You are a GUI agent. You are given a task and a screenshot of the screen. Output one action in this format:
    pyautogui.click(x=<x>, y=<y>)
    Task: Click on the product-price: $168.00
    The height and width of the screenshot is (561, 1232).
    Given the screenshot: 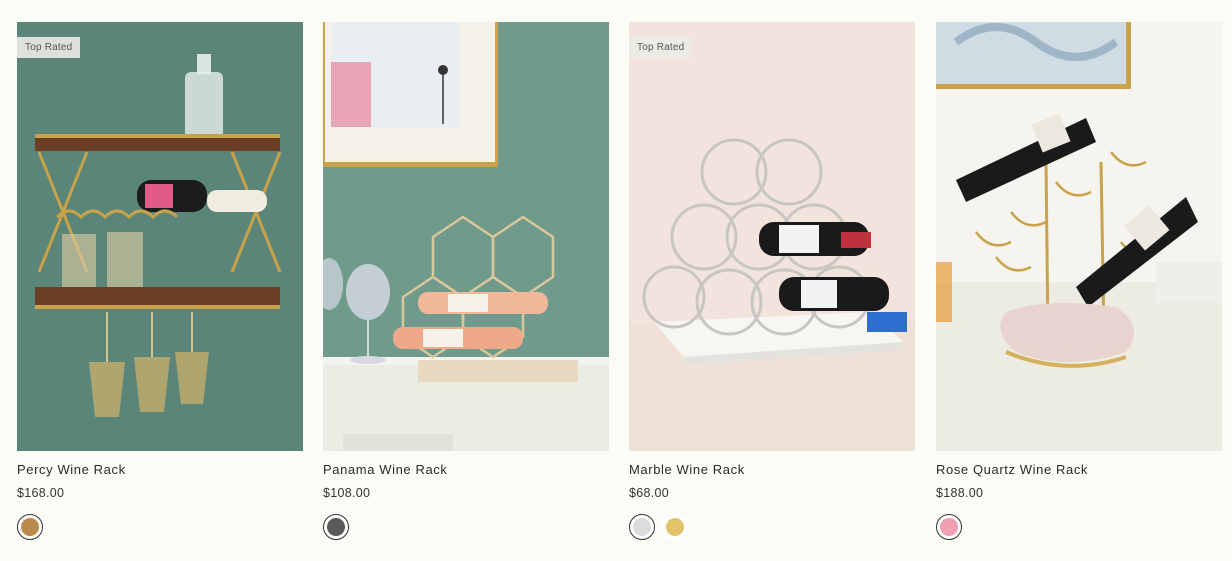 What is the action you would take?
    pyautogui.click(x=41, y=493)
    